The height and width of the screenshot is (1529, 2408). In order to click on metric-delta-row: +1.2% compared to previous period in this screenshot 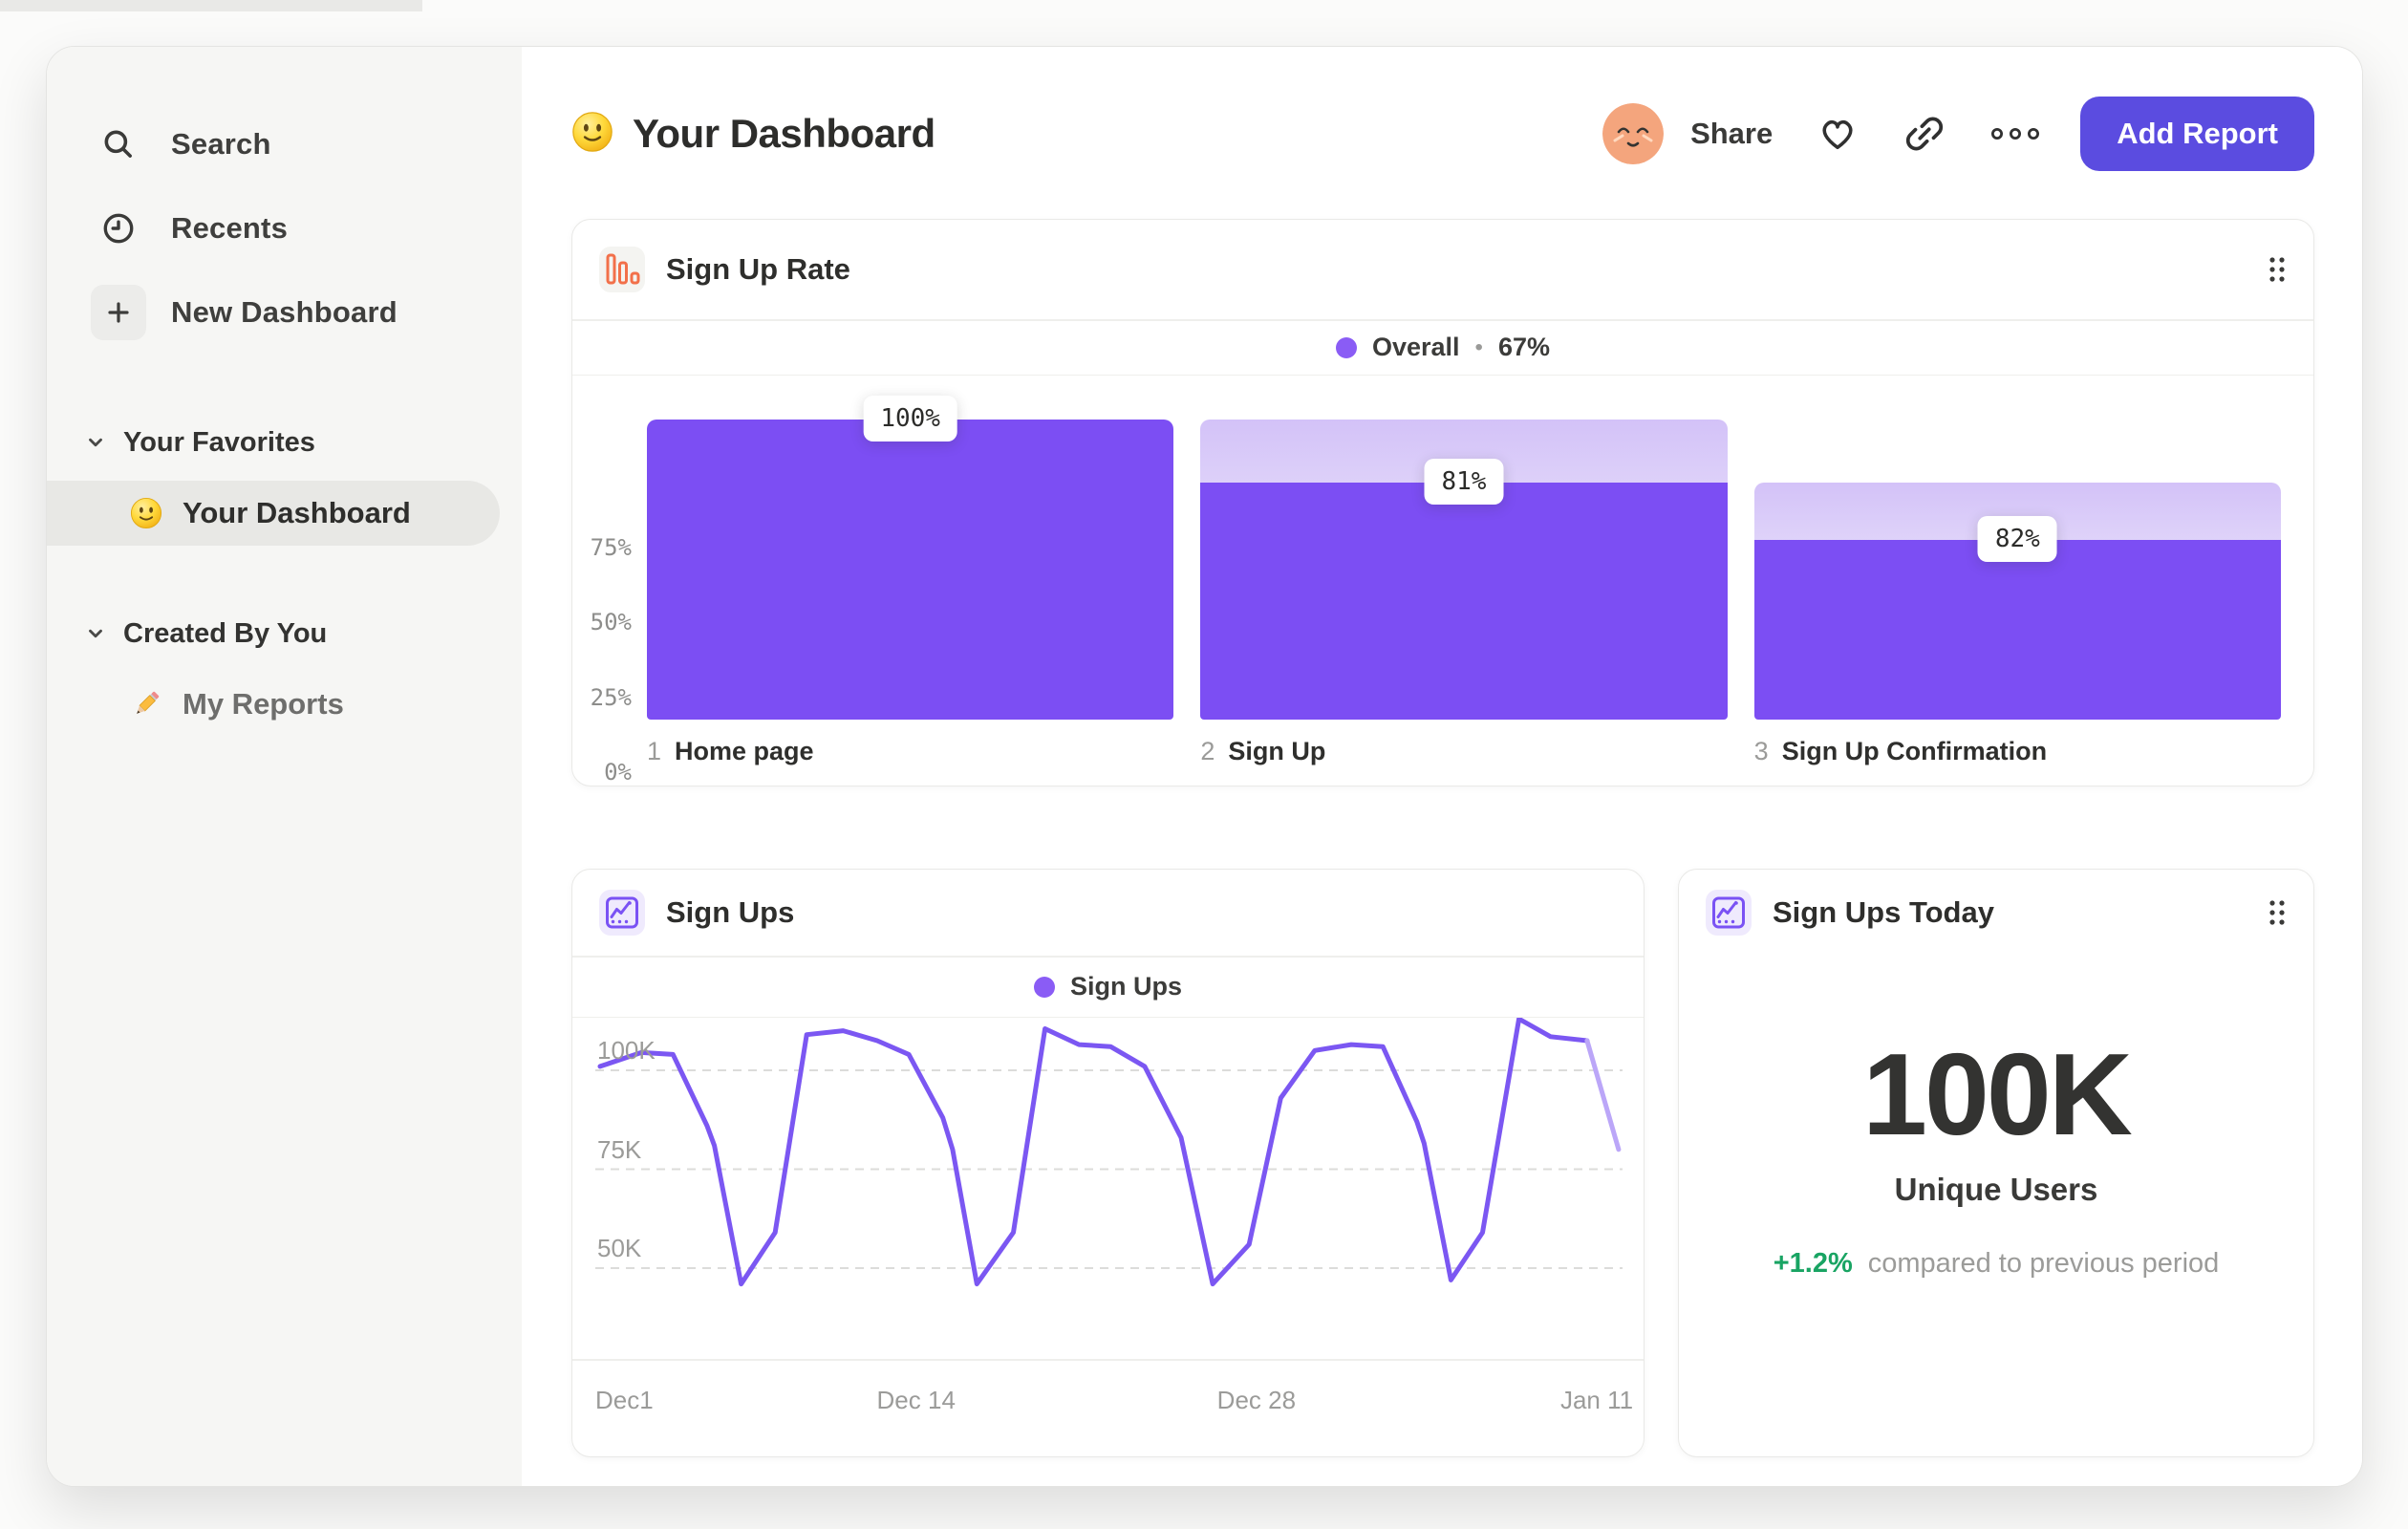, I will do `click(1997, 1264)`.